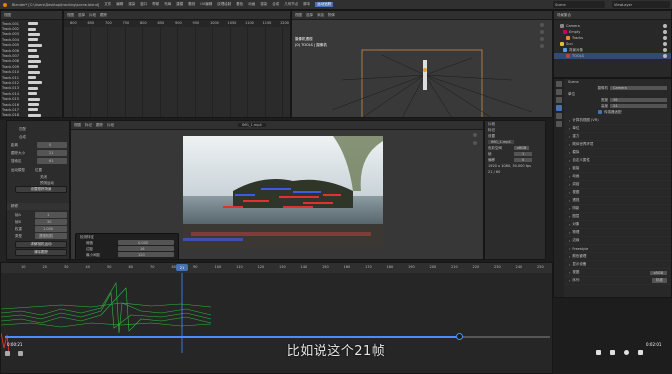 The image size is (672, 374). What do you see at coordinates (618, 129) in the screenshot?
I see `properties-section: › 单位` at bounding box center [618, 129].